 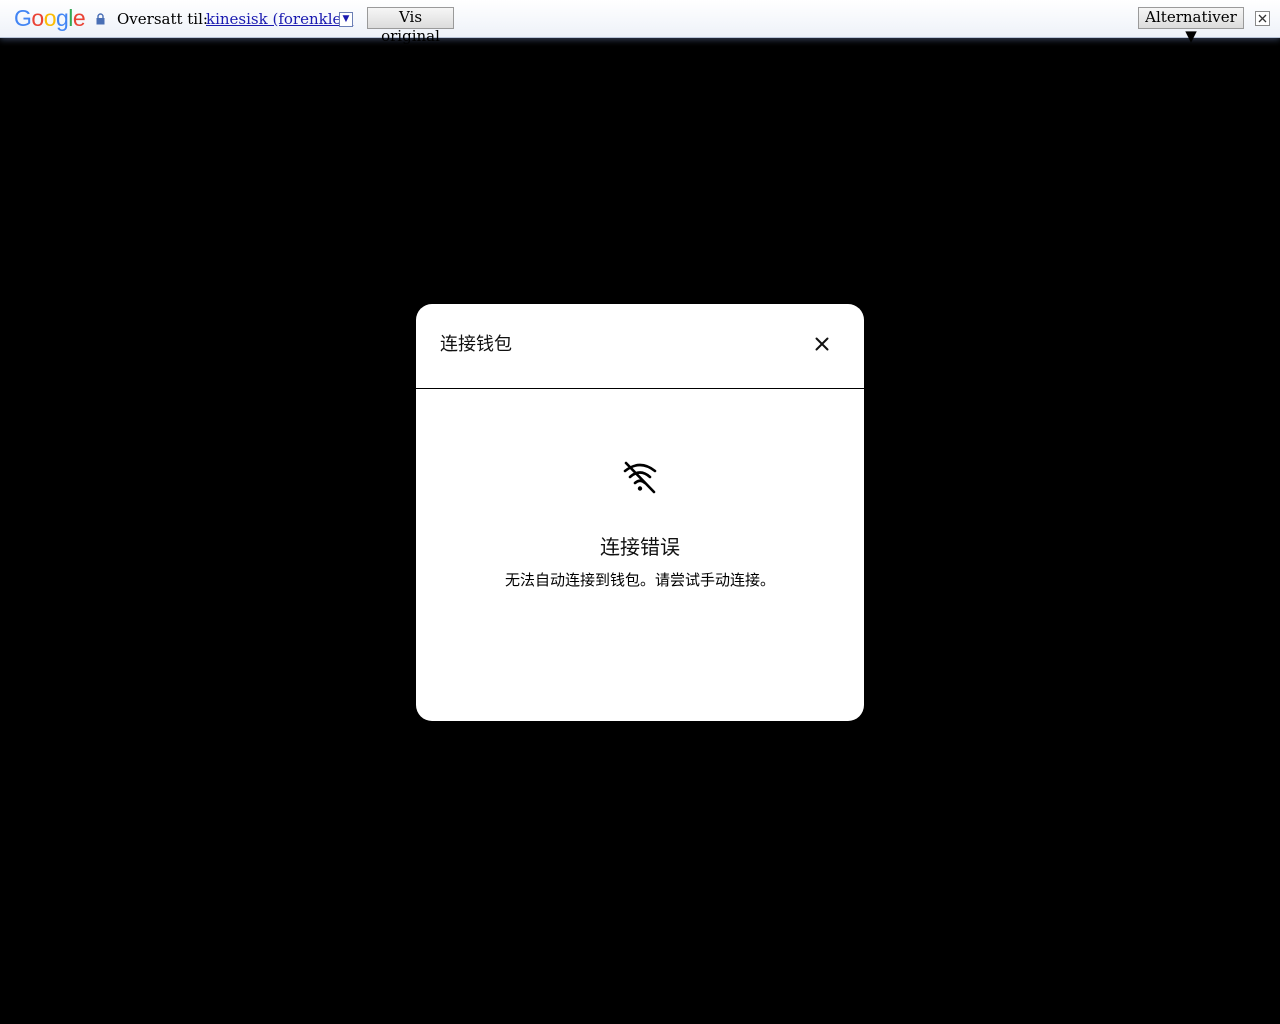 What do you see at coordinates (410, 26) in the screenshot?
I see `show-original-button: Vis original` at bounding box center [410, 26].